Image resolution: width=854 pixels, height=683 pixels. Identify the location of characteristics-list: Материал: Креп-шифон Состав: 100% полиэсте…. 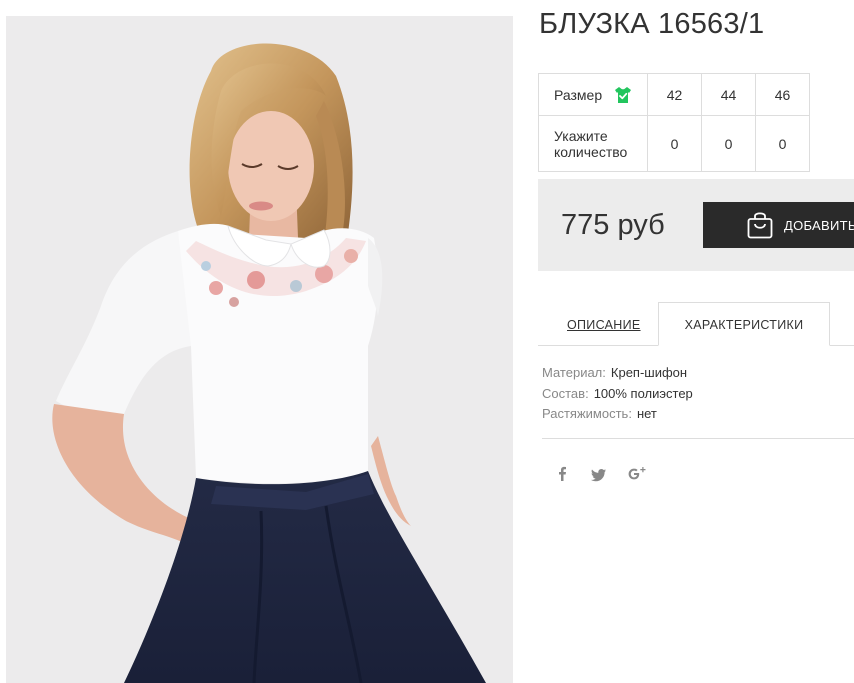
(617, 396).